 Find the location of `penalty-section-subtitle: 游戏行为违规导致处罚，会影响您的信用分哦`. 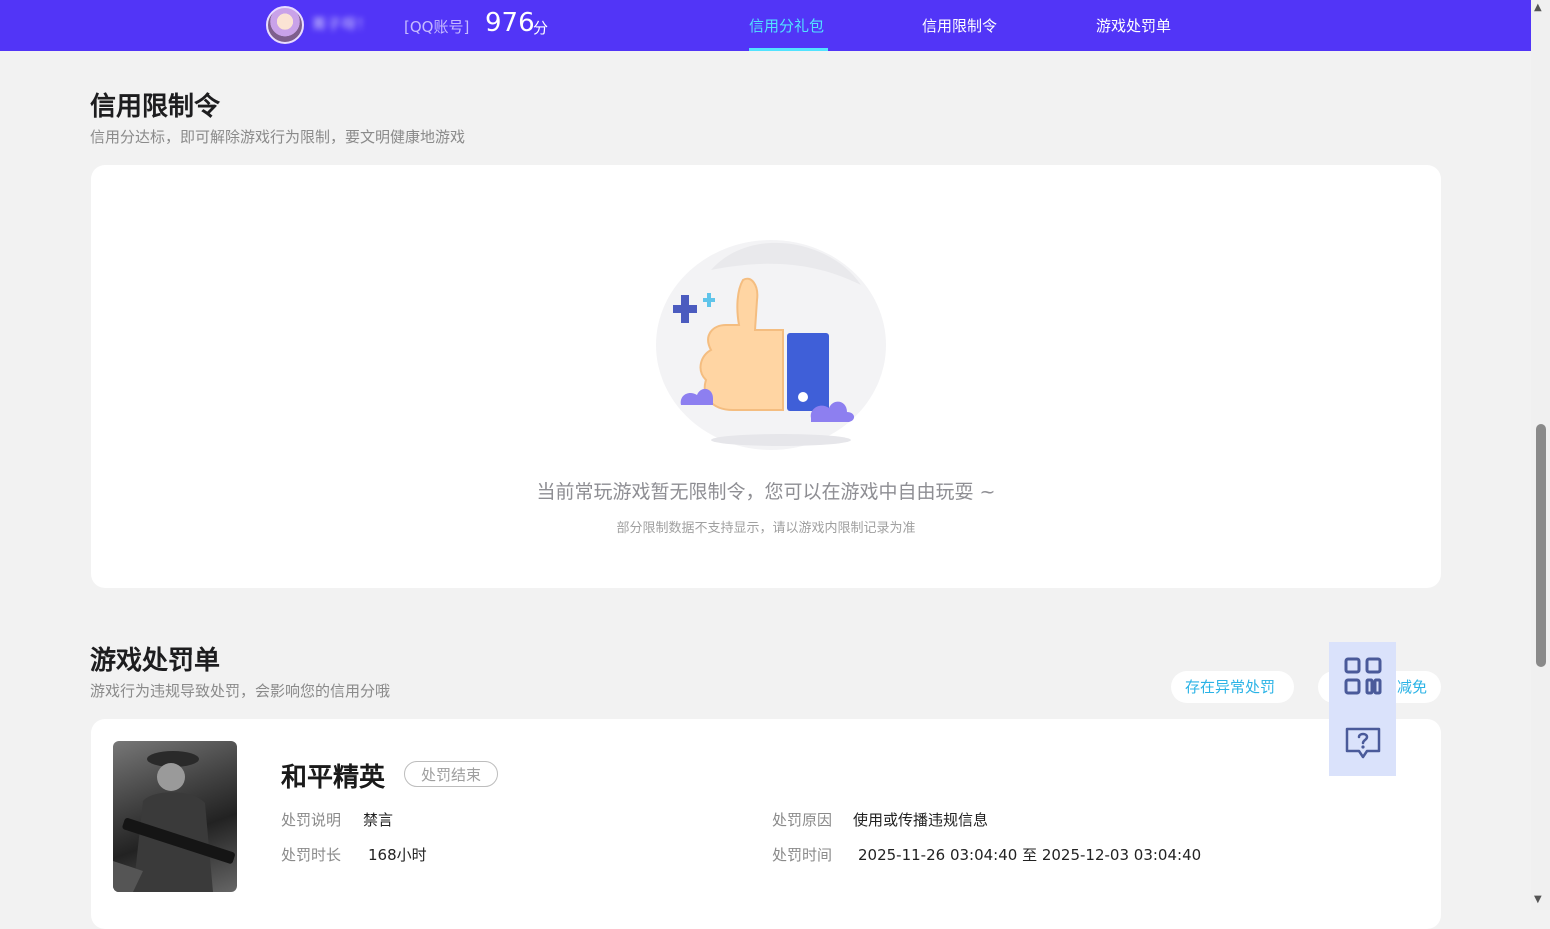

penalty-section-subtitle: 游戏行为违规导致处罚，会影响您的信用分哦 is located at coordinates (240, 691).